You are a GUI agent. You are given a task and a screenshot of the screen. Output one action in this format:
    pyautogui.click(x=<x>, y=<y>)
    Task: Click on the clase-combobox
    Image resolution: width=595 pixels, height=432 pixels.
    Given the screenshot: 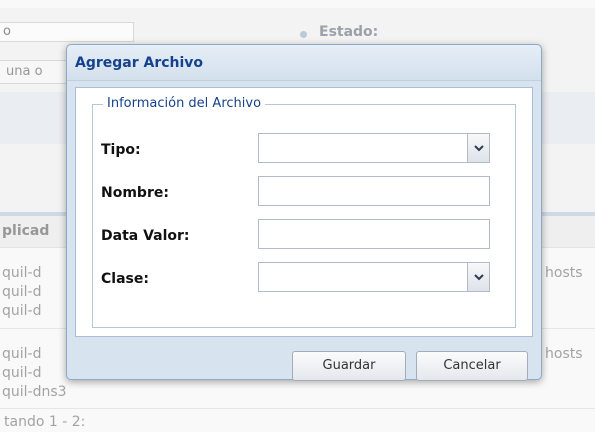 What is the action you would take?
    pyautogui.click(x=374, y=277)
    